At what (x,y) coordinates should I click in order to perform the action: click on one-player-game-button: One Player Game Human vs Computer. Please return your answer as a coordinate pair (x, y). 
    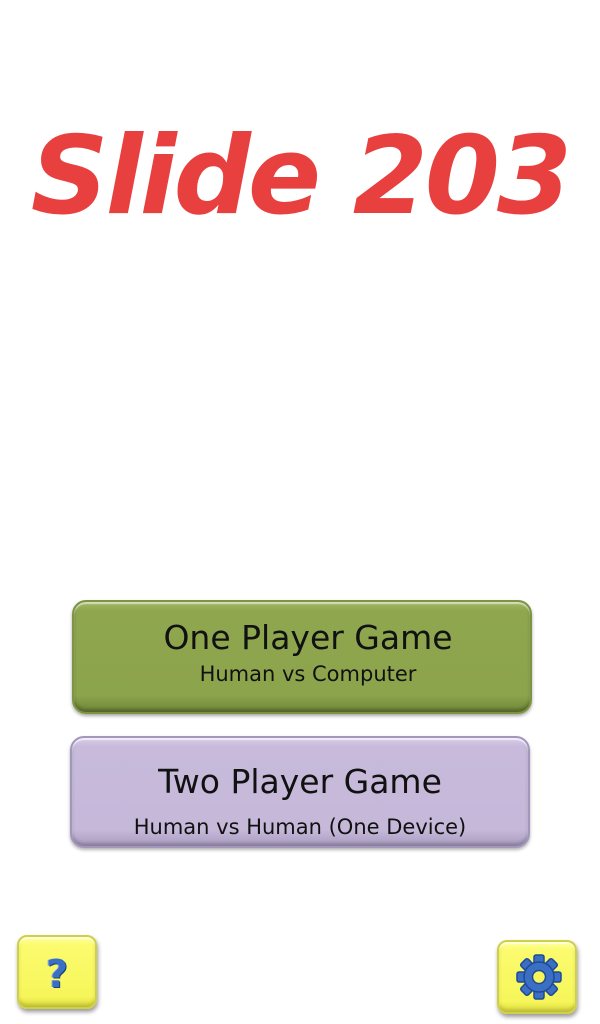
    Looking at the image, I should click on (302, 657).